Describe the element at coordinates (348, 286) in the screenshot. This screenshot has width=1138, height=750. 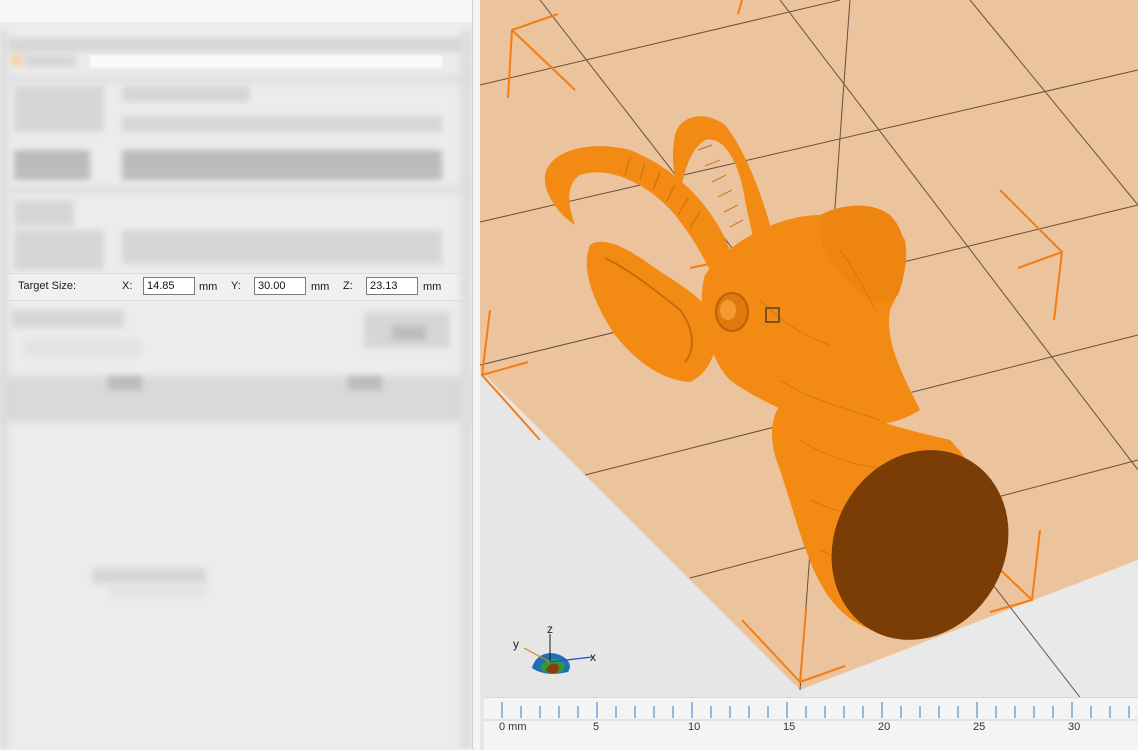
I see `z-label: Z:` at that location.